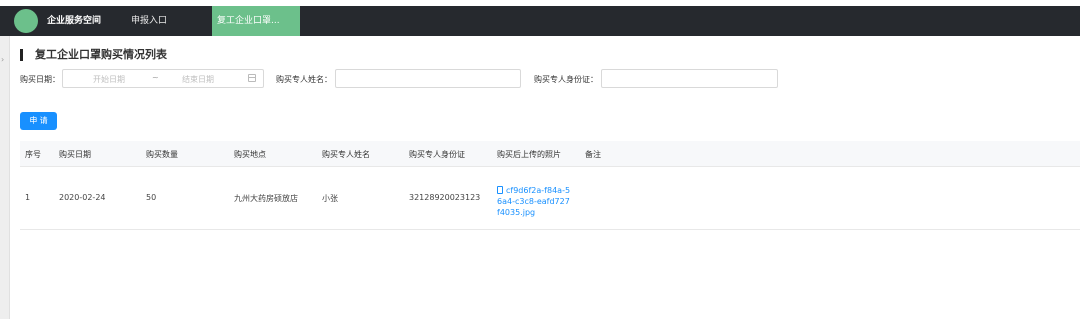 The image size is (1080, 319). I want to click on col-buyer-id: 购买专人身份证, so click(437, 154).